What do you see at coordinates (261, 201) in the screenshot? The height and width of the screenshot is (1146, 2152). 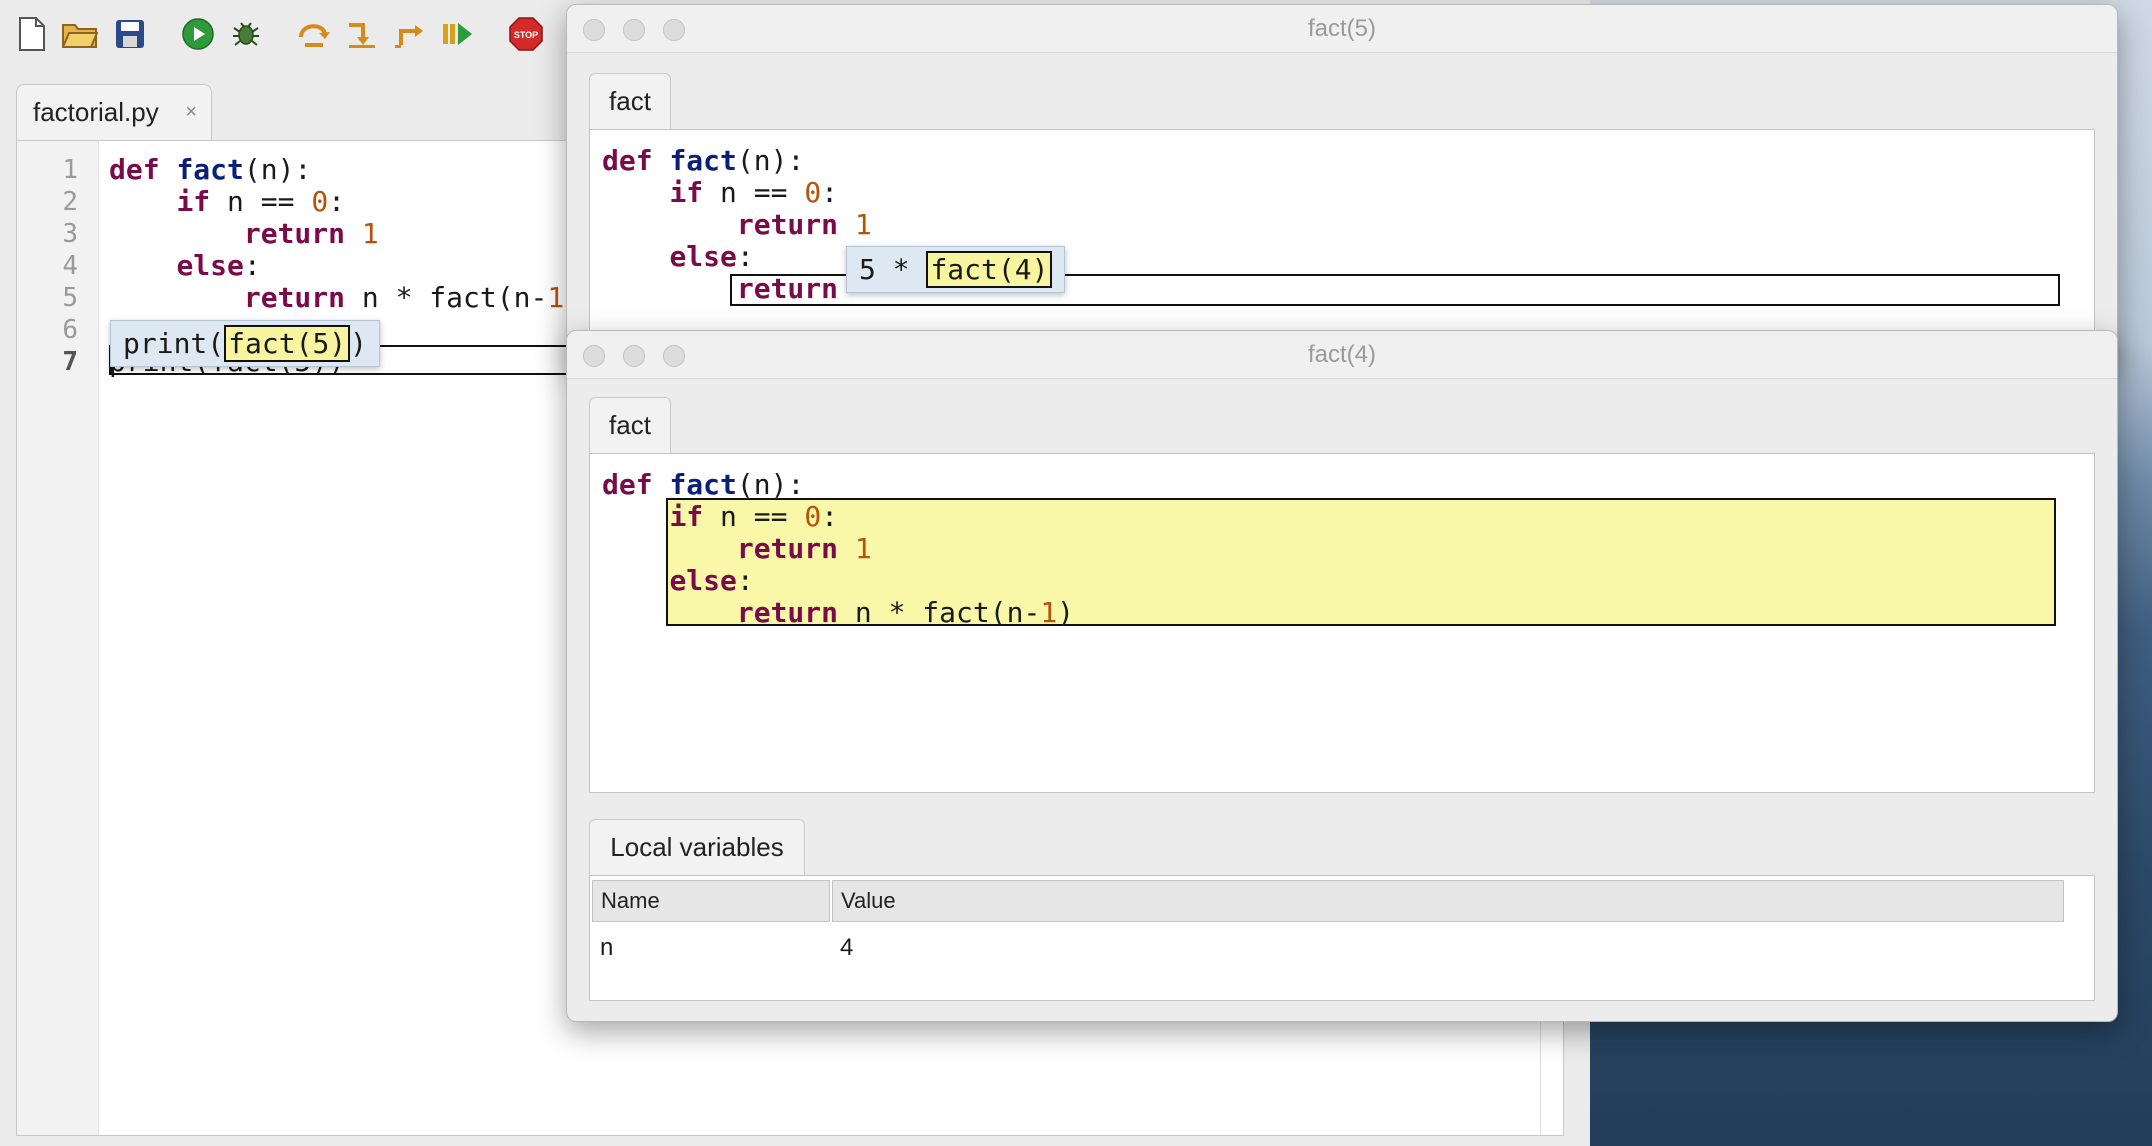 I see `code-line-2: if n == 0:` at bounding box center [261, 201].